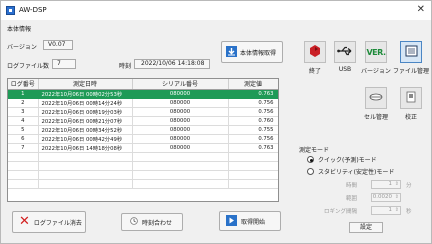 The height and width of the screenshot is (244, 432). I want to click on fetch-device-info-button: 本体情報取得, so click(252, 52).